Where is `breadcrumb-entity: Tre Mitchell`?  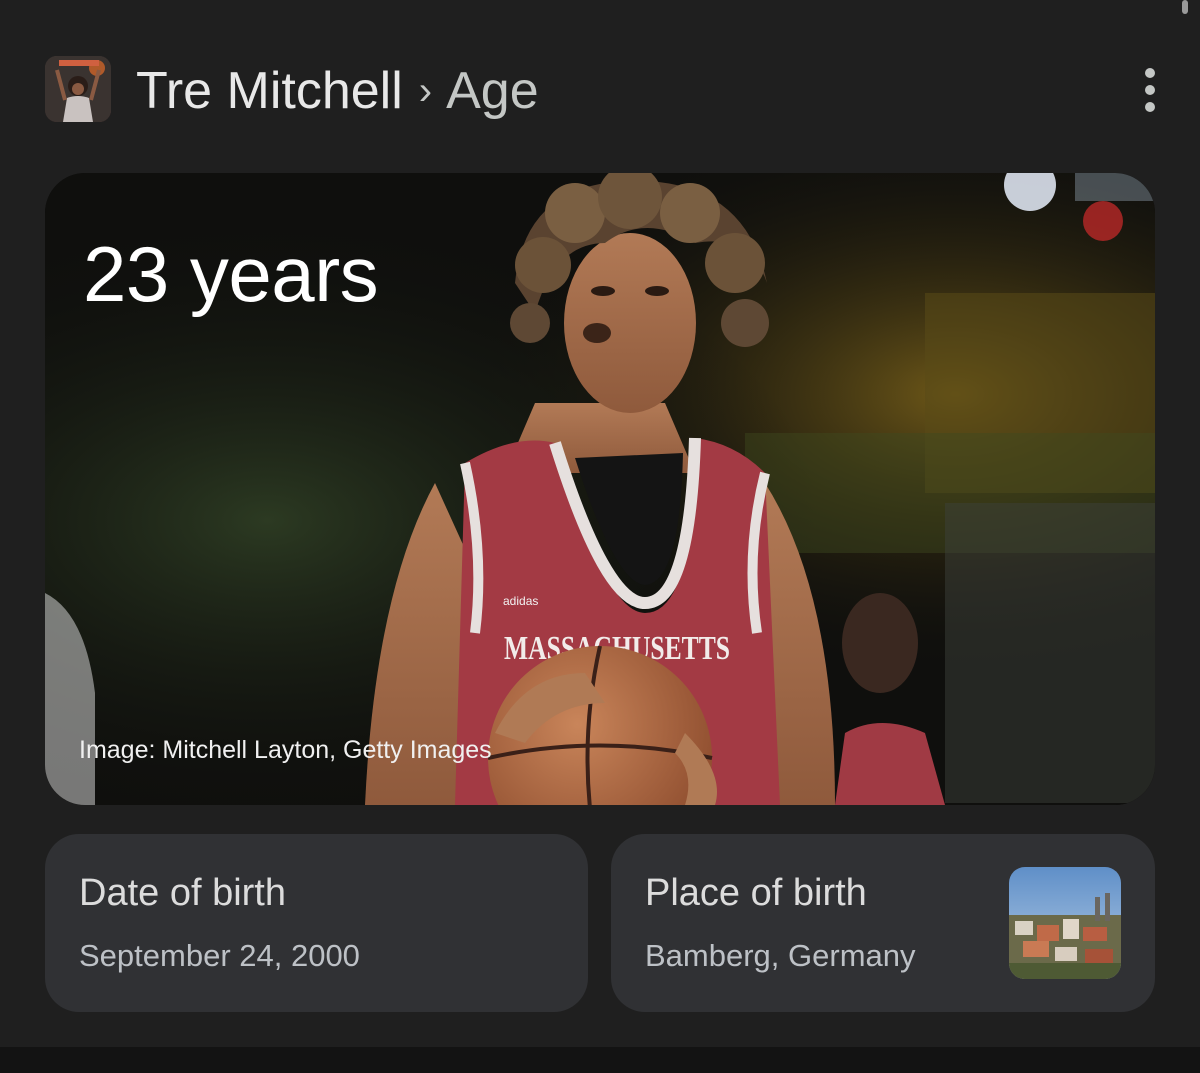 breadcrumb-entity: Tre Mitchell is located at coordinates (269, 91).